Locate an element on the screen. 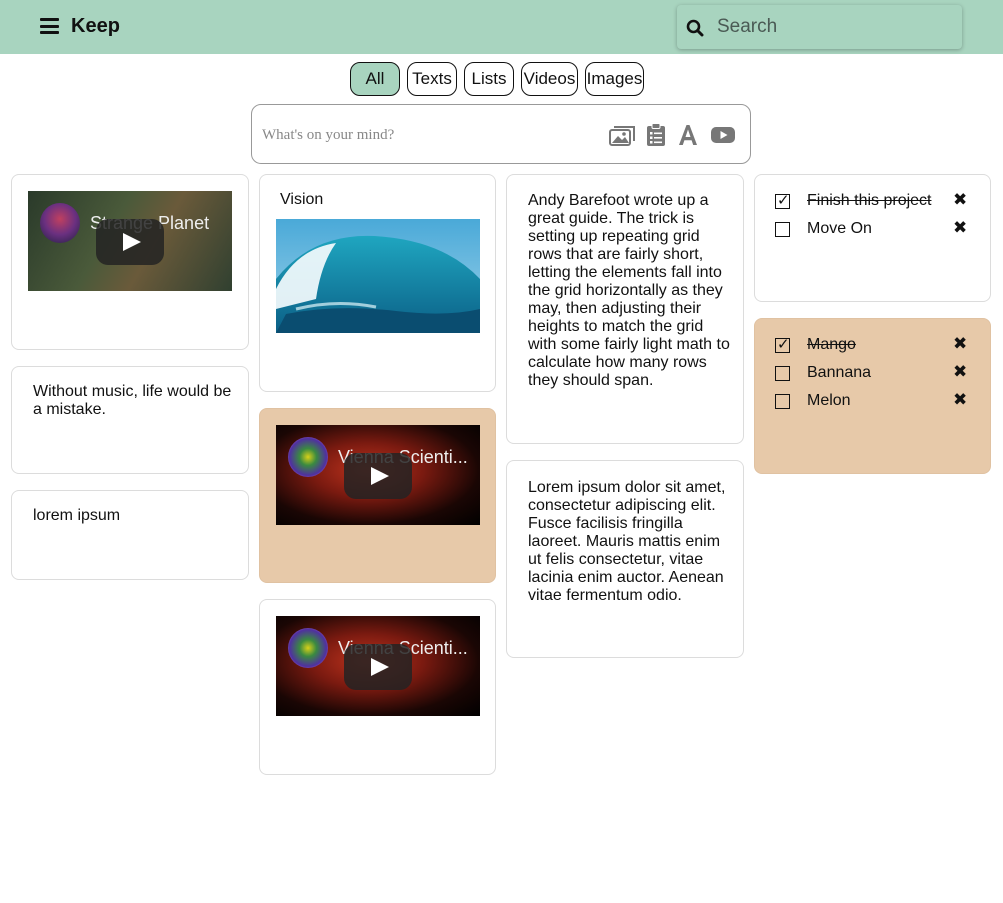 The height and width of the screenshot is (903, 1003). filter-videos: Videos is located at coordinates (549, 79).